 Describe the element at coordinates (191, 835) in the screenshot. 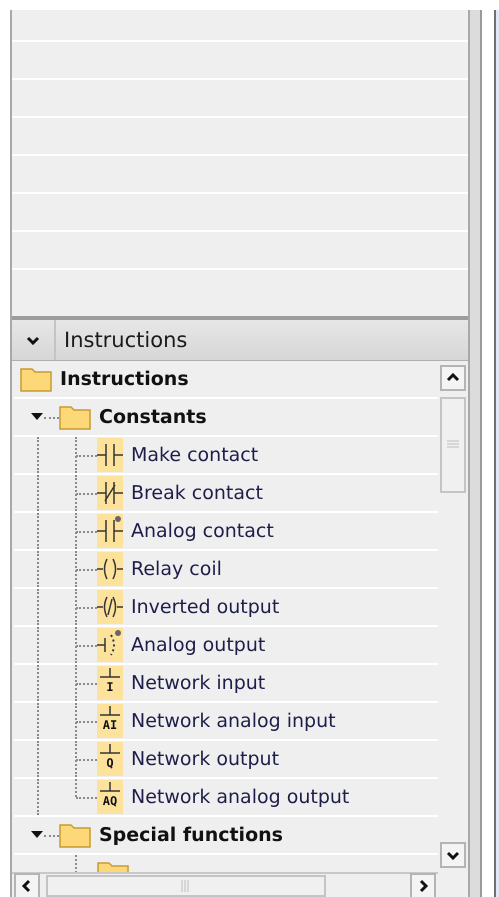

I see `tree-item: Special functions` at that location.